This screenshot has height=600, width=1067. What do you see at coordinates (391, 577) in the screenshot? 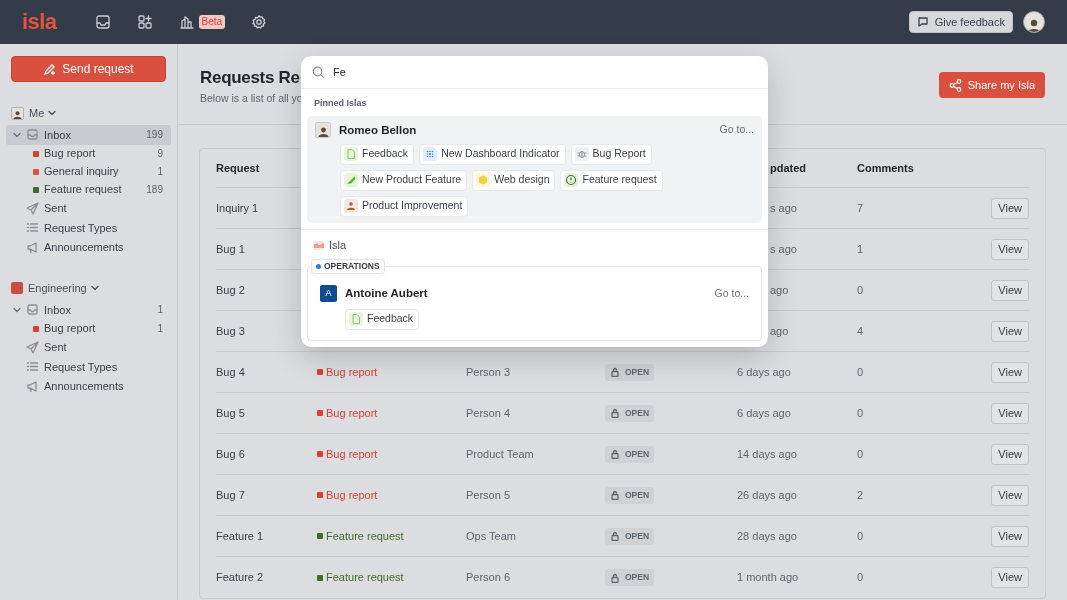
I see `request-type-label: Feature request` at bounding box center [391, 577].